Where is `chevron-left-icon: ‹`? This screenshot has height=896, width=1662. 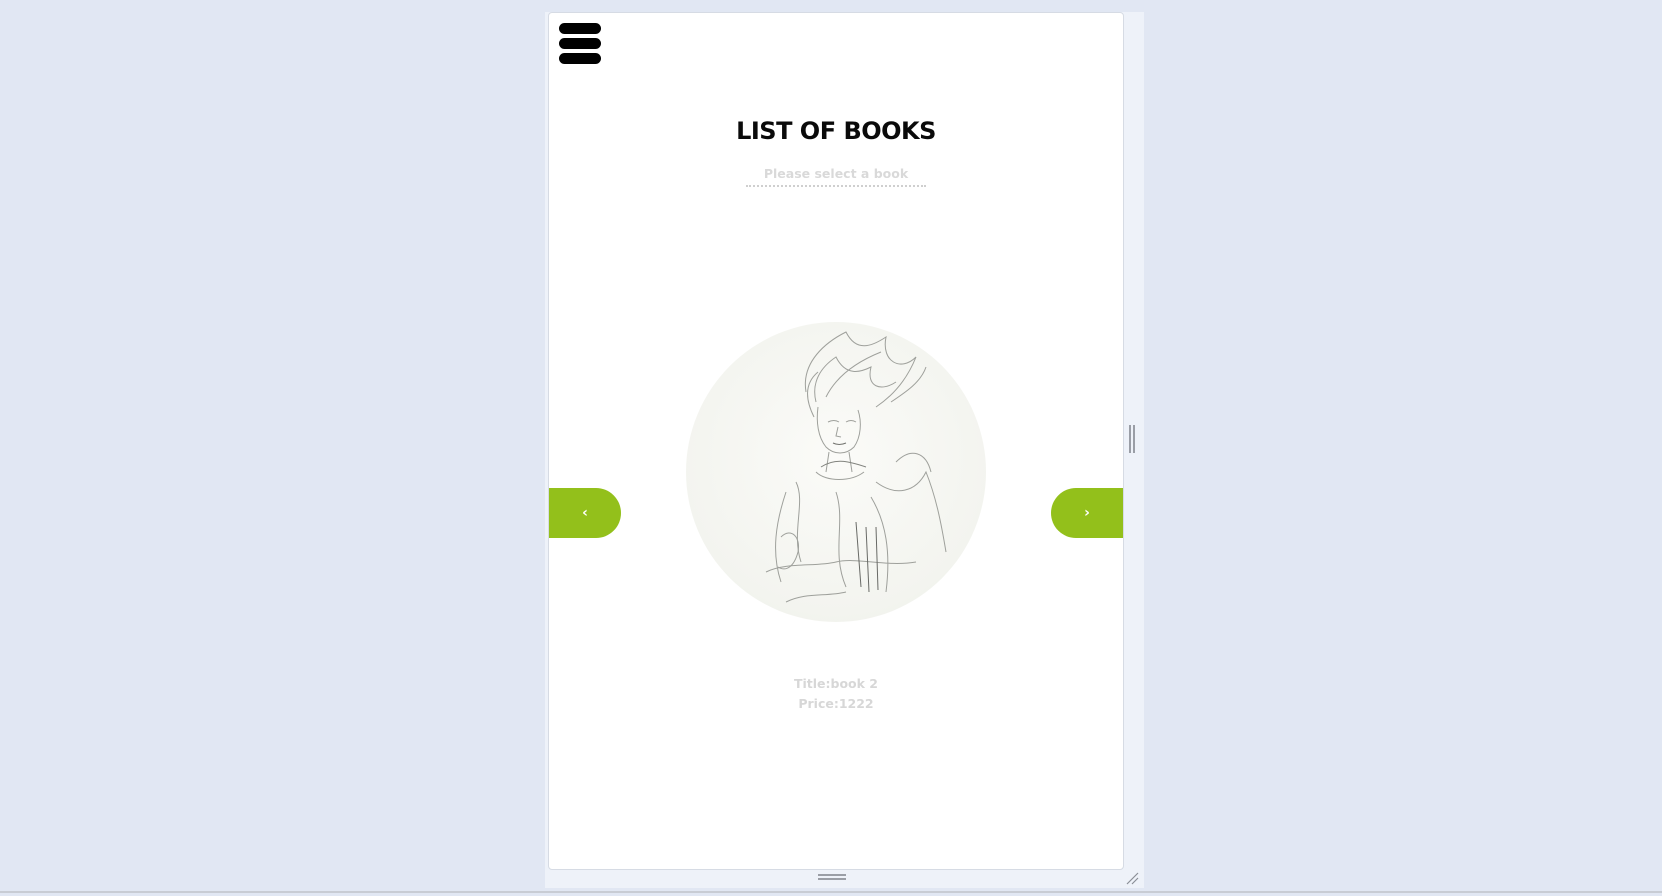
chevron-left-icon: ‹ is located at coordinates (585, 513).